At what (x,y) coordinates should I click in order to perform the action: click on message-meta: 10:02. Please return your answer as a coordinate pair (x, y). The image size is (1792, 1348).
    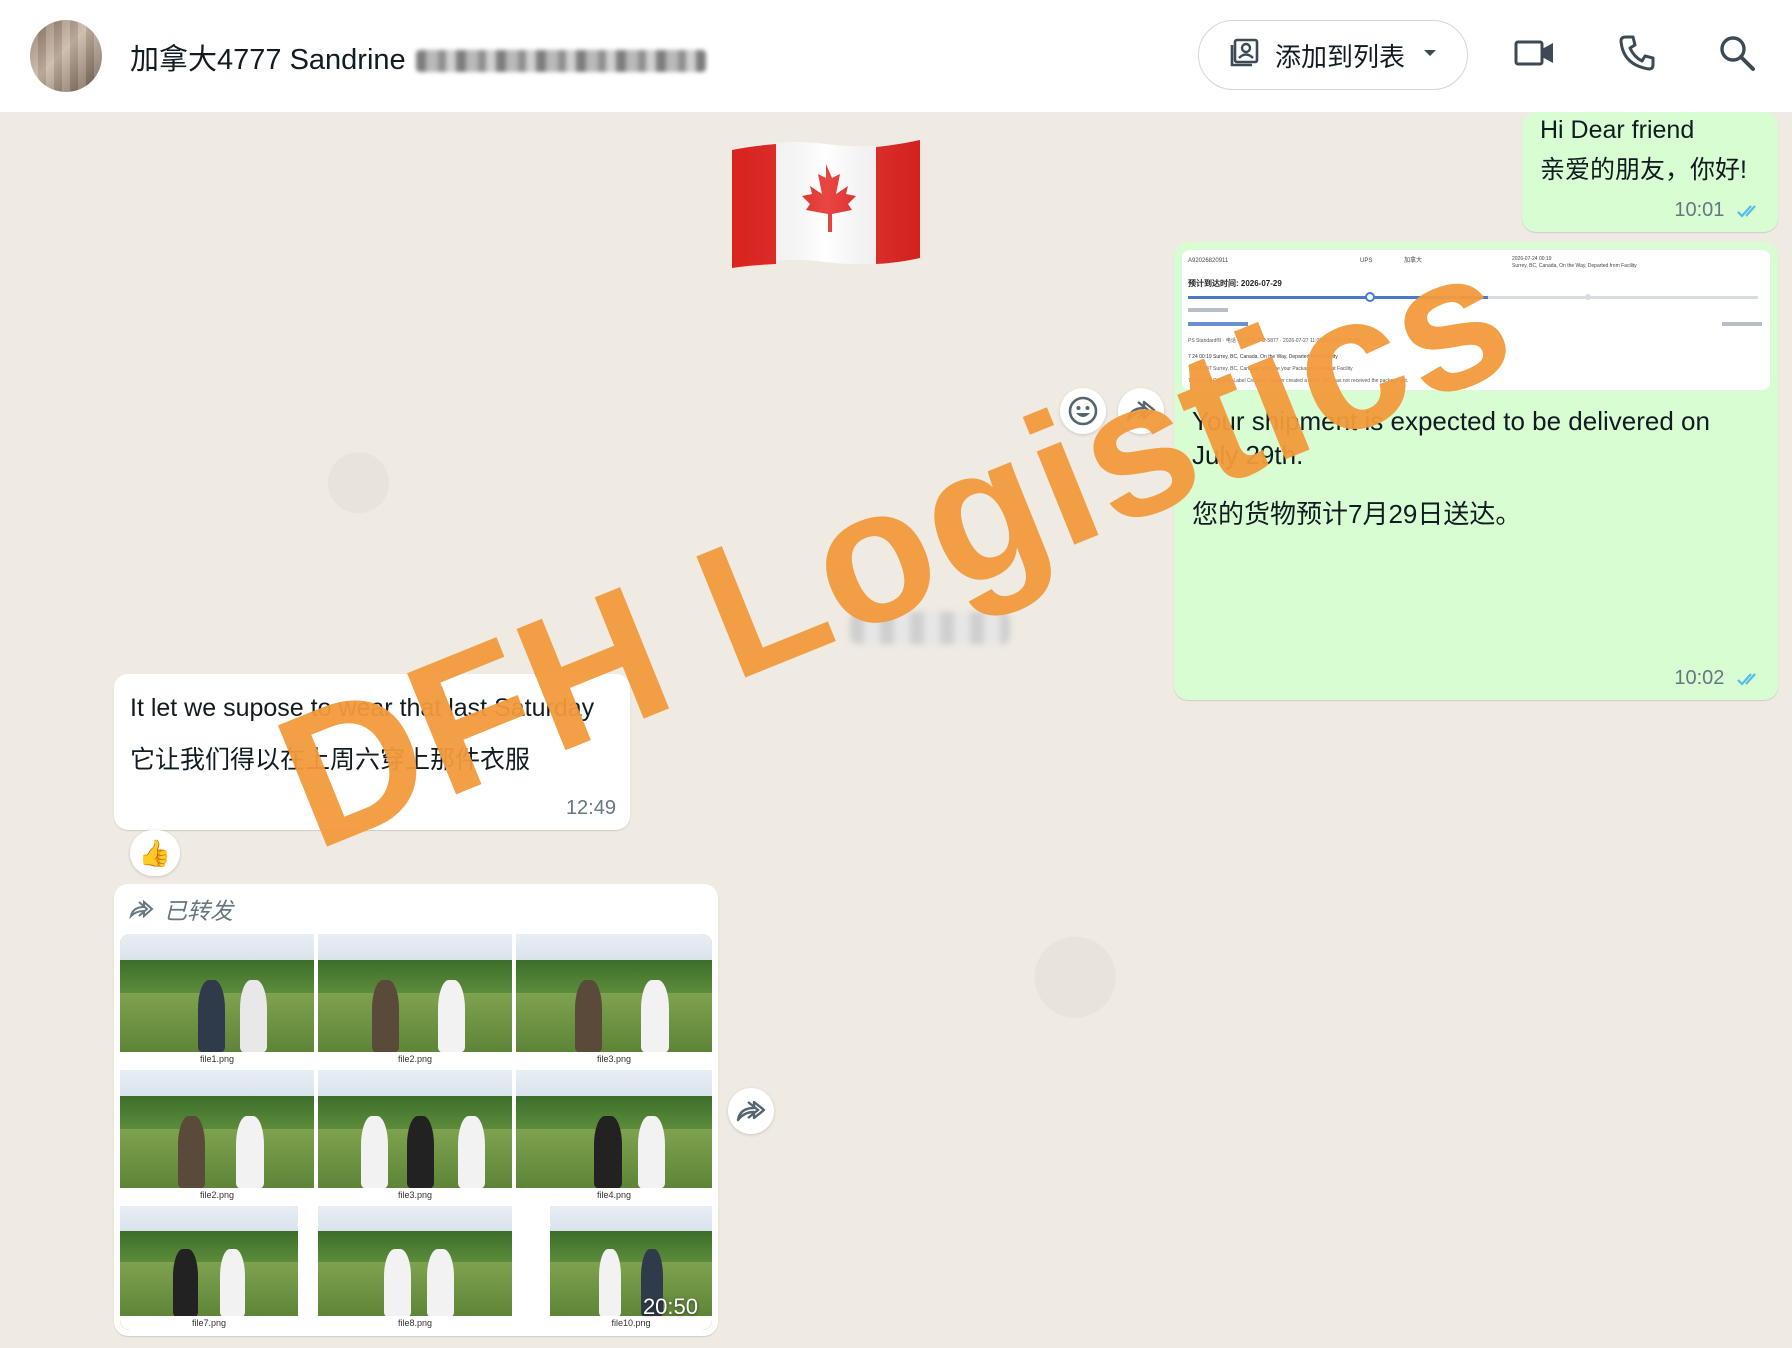
    Looking at the image, I should click on (1719, 678).